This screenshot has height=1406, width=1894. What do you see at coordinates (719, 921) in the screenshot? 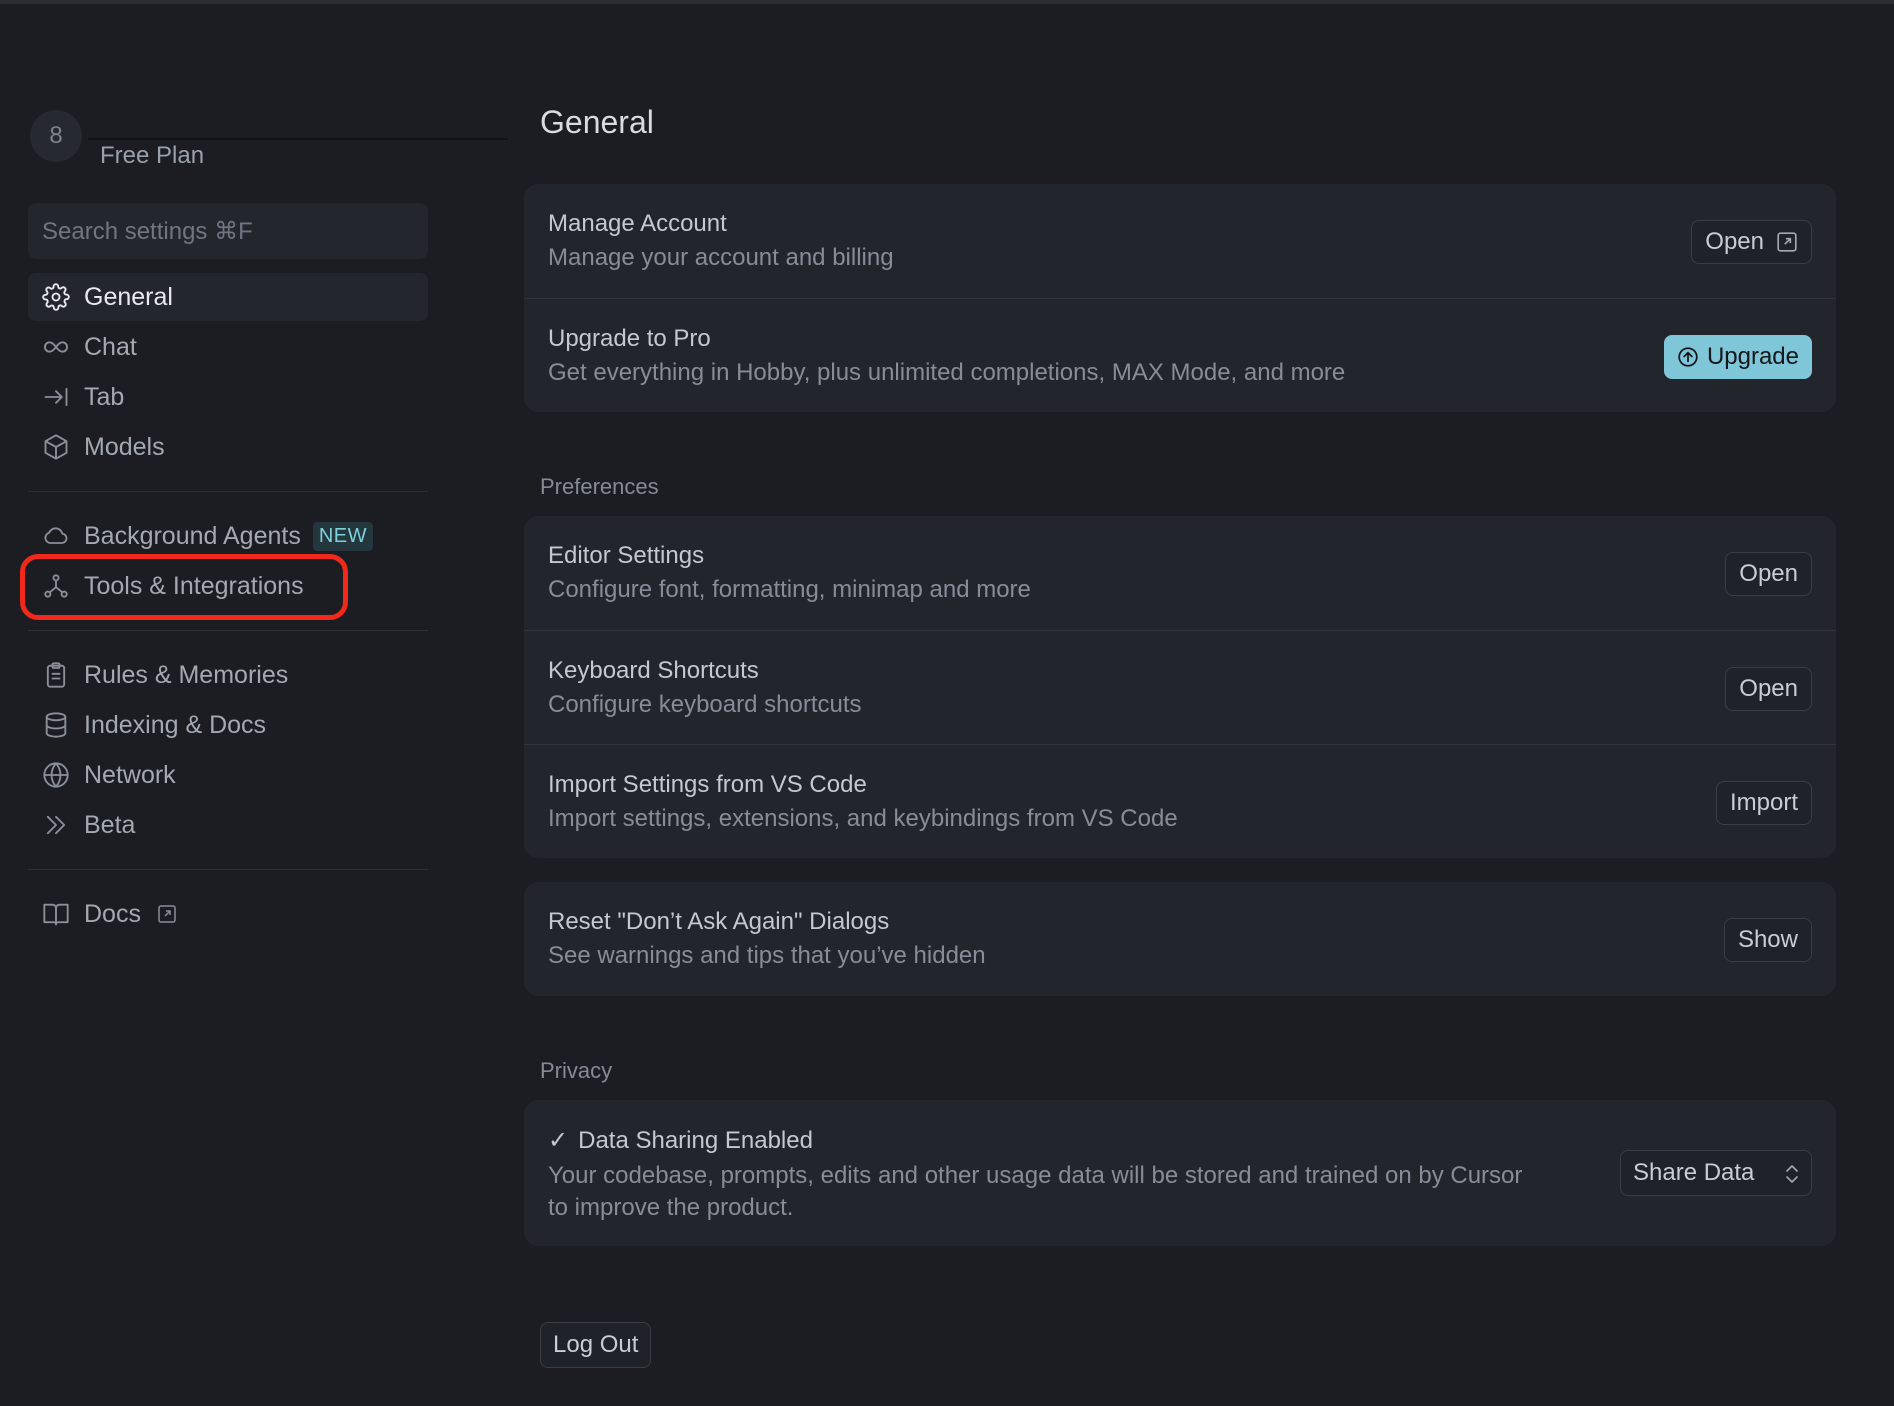
I see `reset-dialogs-title: Reset "Don’t Ask Again" Dialogs` at bounding box center [719, 921].